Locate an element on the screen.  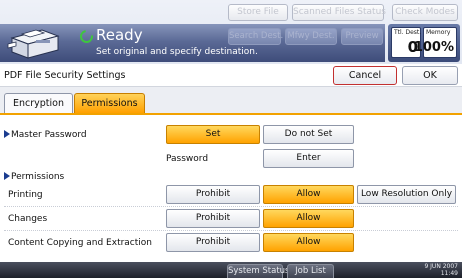
master-password-do-not-set-button: Do not Set is located at coordinates (308, 134).